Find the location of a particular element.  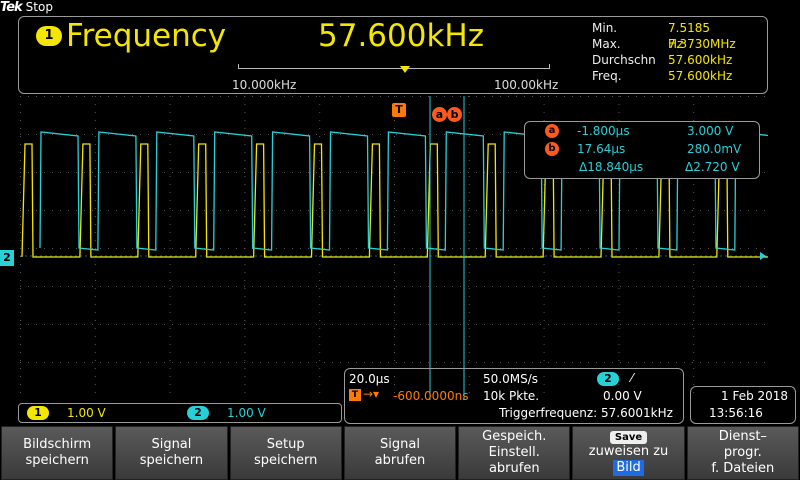

ch1-scale: 1.00 V is located at coordinates (86, 413).